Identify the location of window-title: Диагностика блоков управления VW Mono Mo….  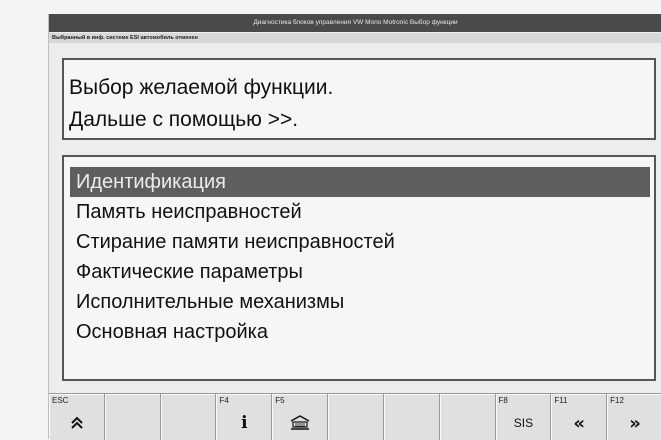
(355, 23).